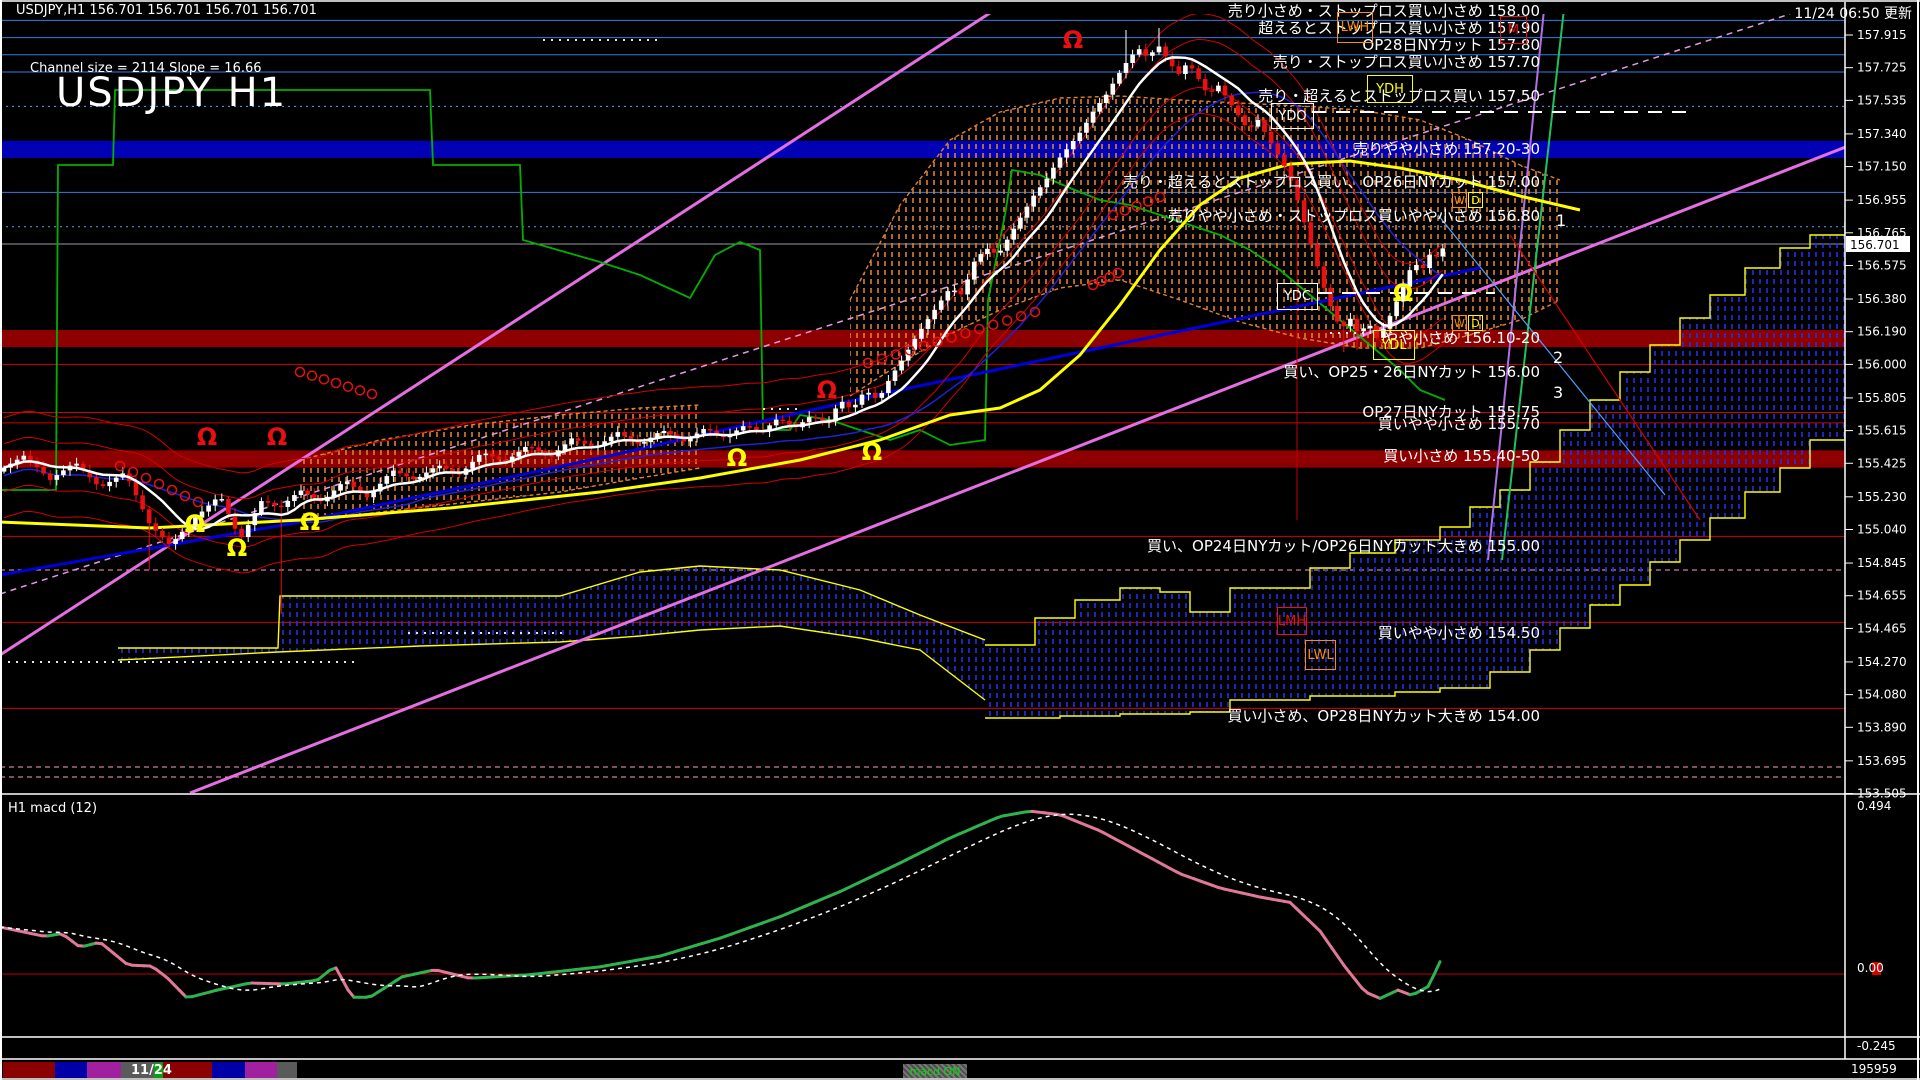 Image resolution: width=1920 pixels, height=1080 pixels. Describe the element at coordinates (1874, 1069) in the screenshot. I see `clock-seconds-label: 195959` at that location.